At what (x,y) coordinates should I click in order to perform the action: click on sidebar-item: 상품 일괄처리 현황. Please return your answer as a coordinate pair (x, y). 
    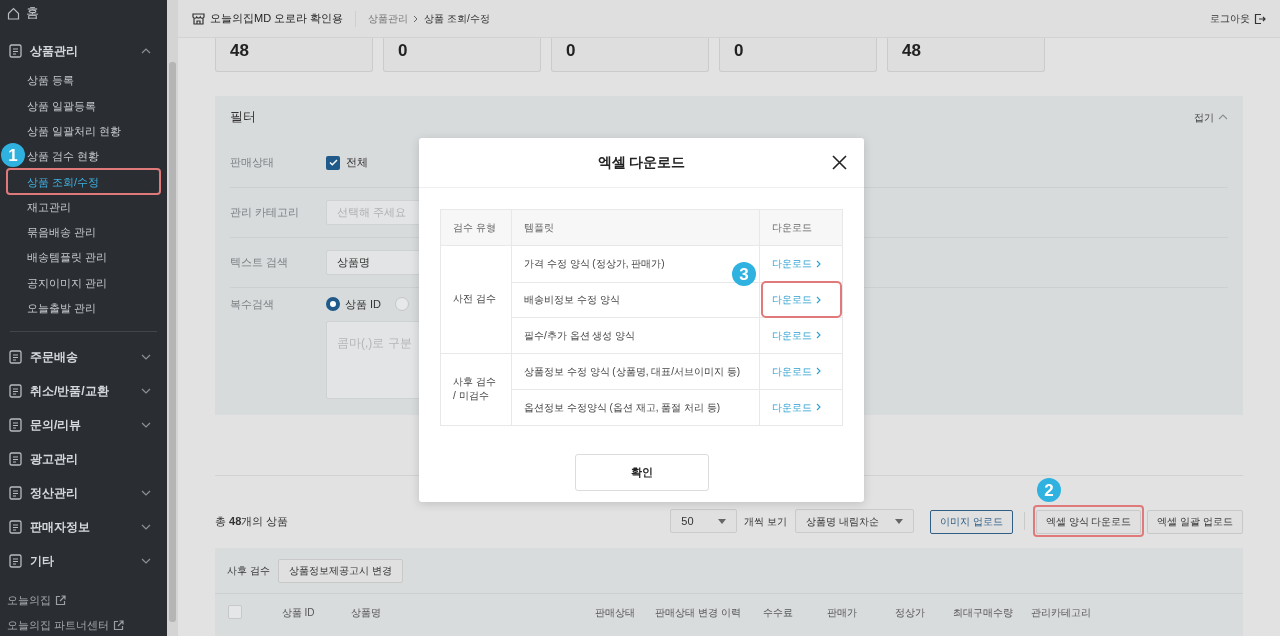
    Looking at the image, I should click on (74, 131).